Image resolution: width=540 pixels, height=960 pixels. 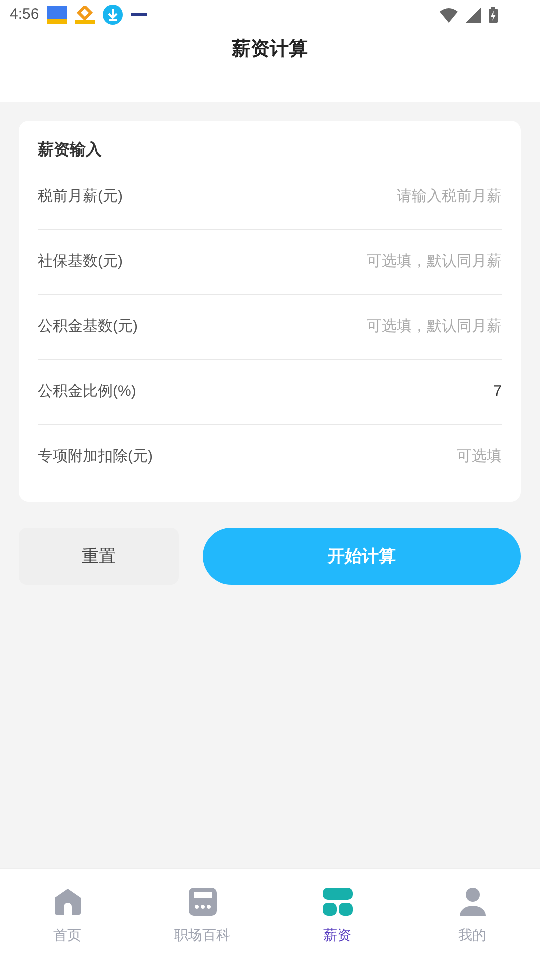 I want to click on battery-icon, so click(x=493, y=15).